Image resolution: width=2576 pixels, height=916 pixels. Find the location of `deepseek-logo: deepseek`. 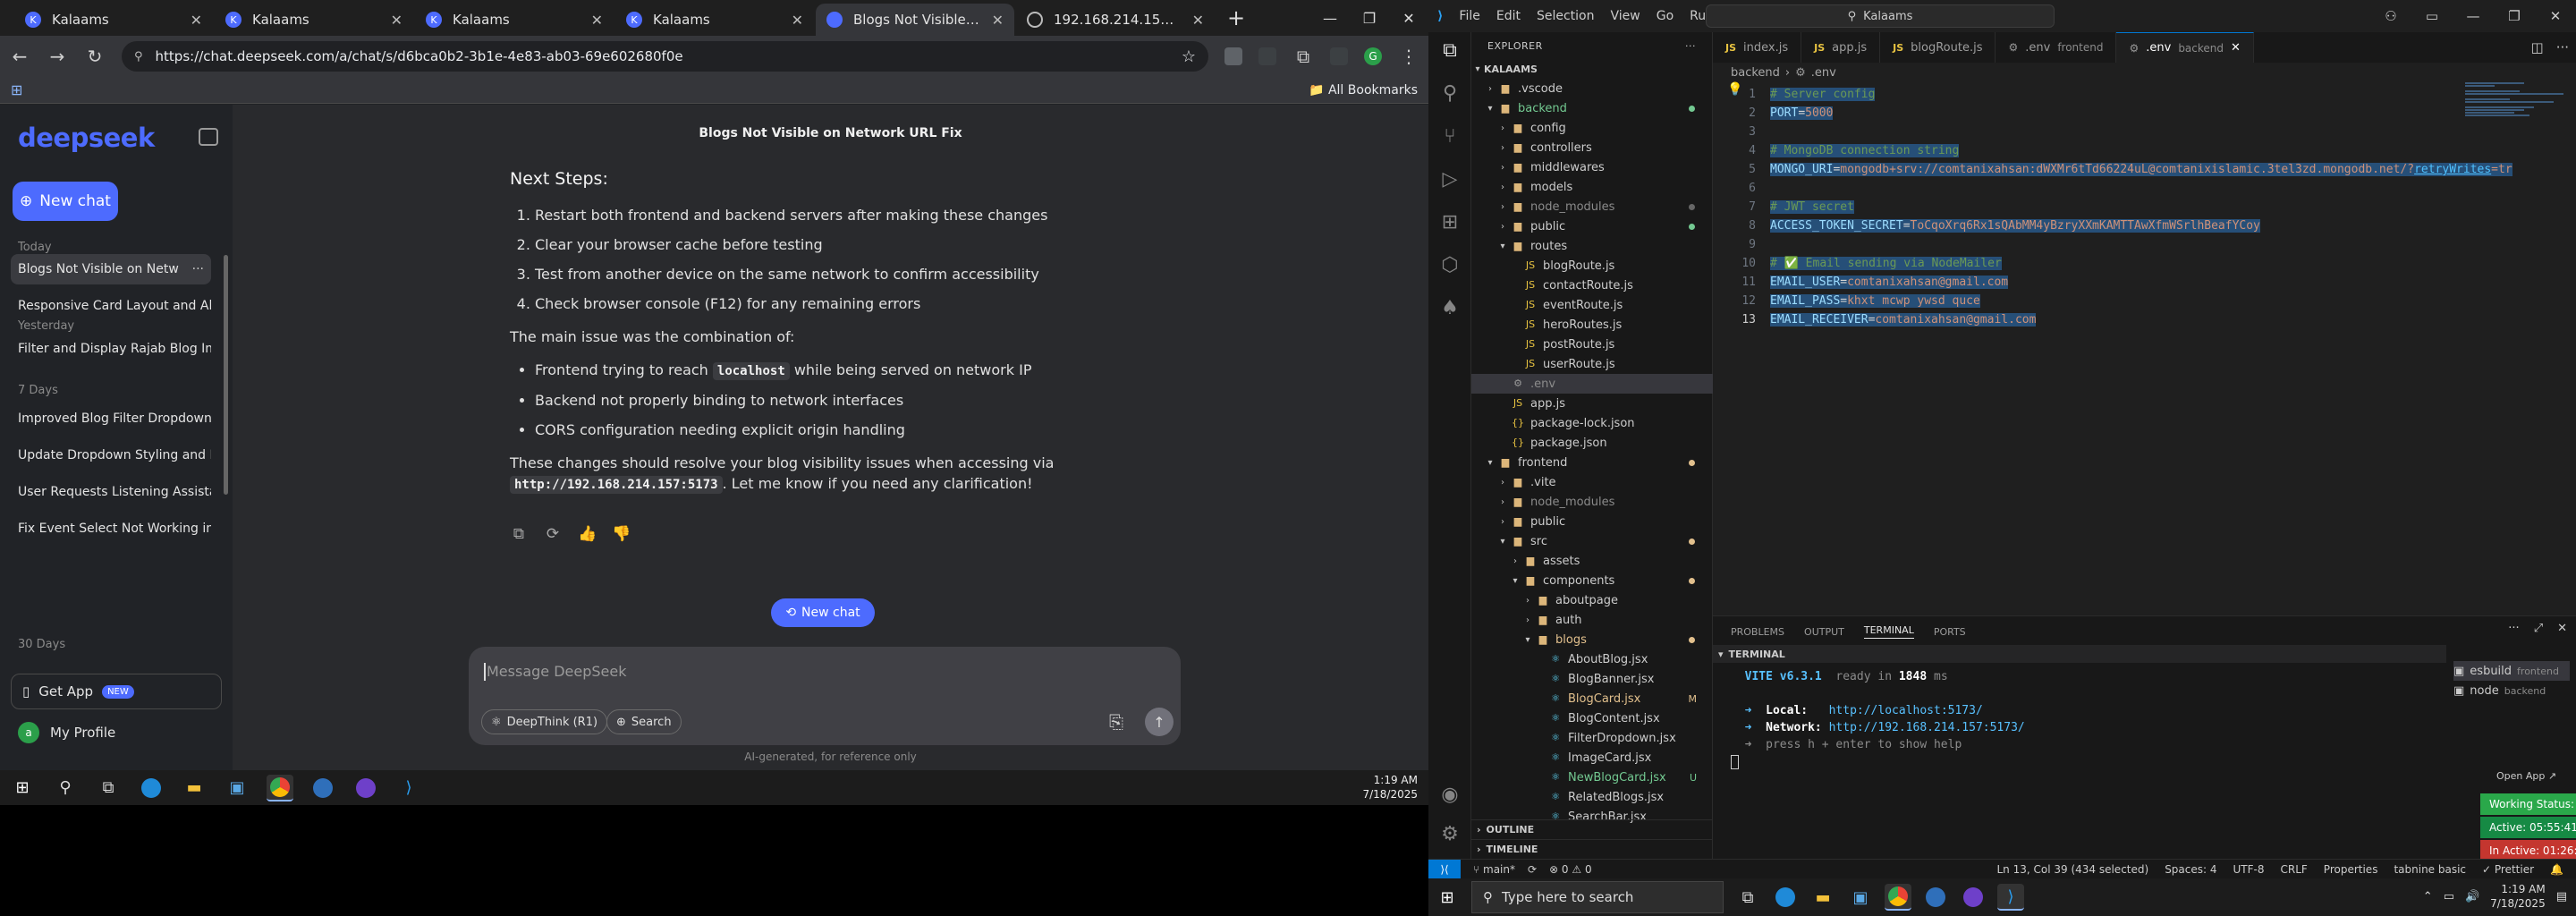

deepseek-logo: deepseek is located at coordinates (86, 138).